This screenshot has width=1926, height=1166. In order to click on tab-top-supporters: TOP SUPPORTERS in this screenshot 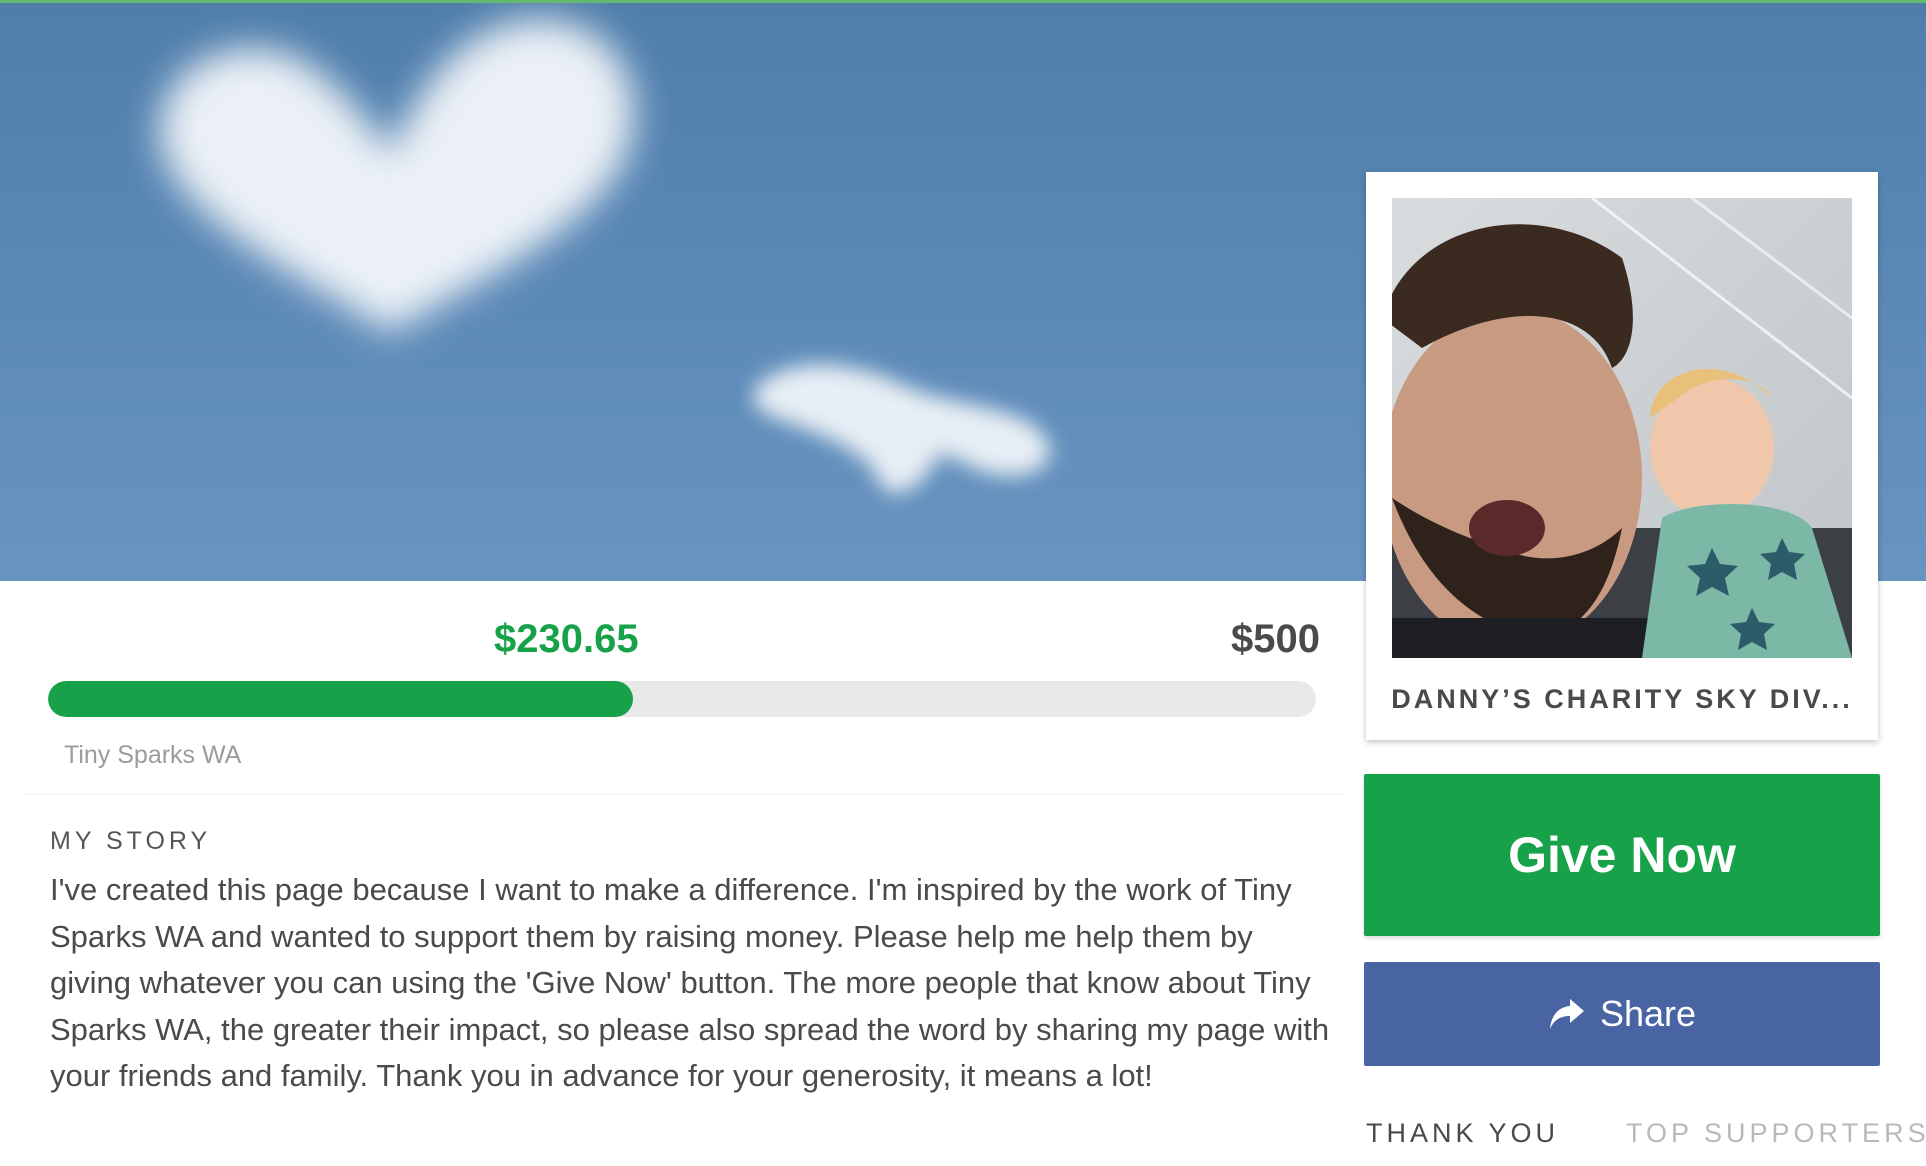, I will do `click(1776, 1133)`.